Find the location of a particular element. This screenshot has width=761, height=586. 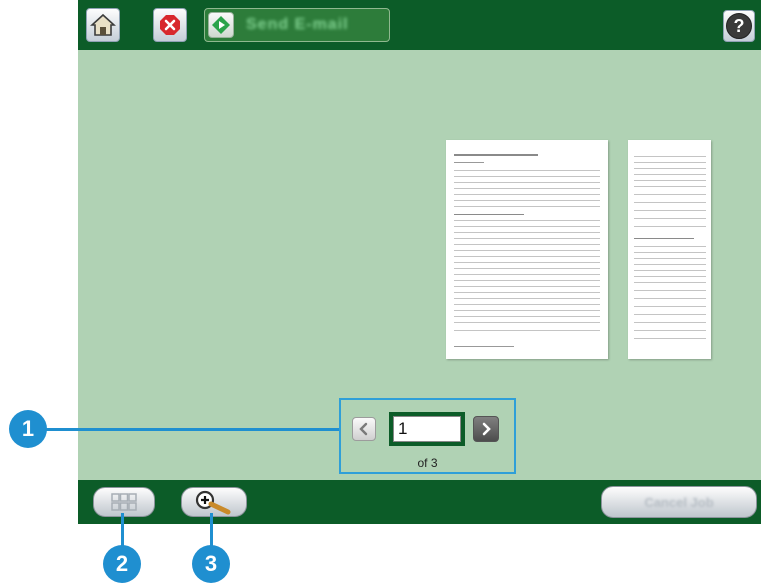

page-navigator: of 3 is located at coordinates (427, 436).